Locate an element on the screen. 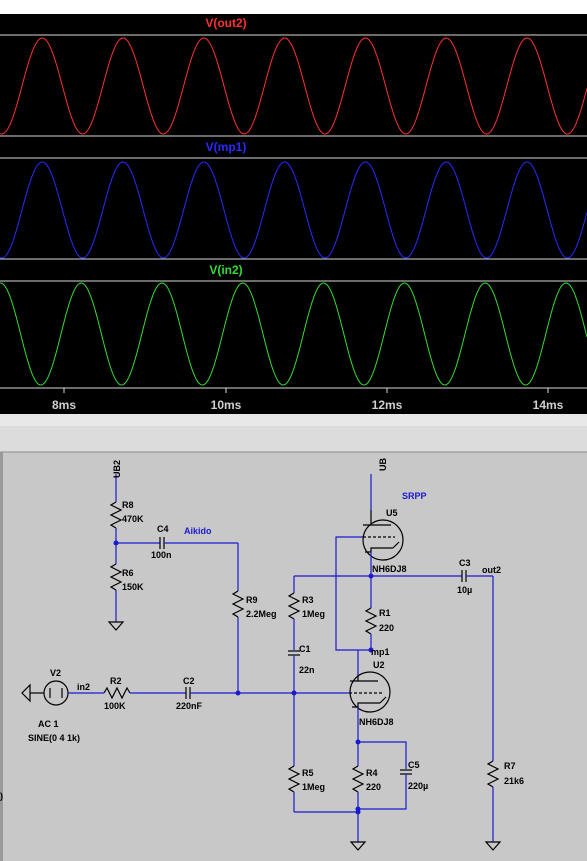  r9-value: 2.2Meg is located at coordinates (261, 614).